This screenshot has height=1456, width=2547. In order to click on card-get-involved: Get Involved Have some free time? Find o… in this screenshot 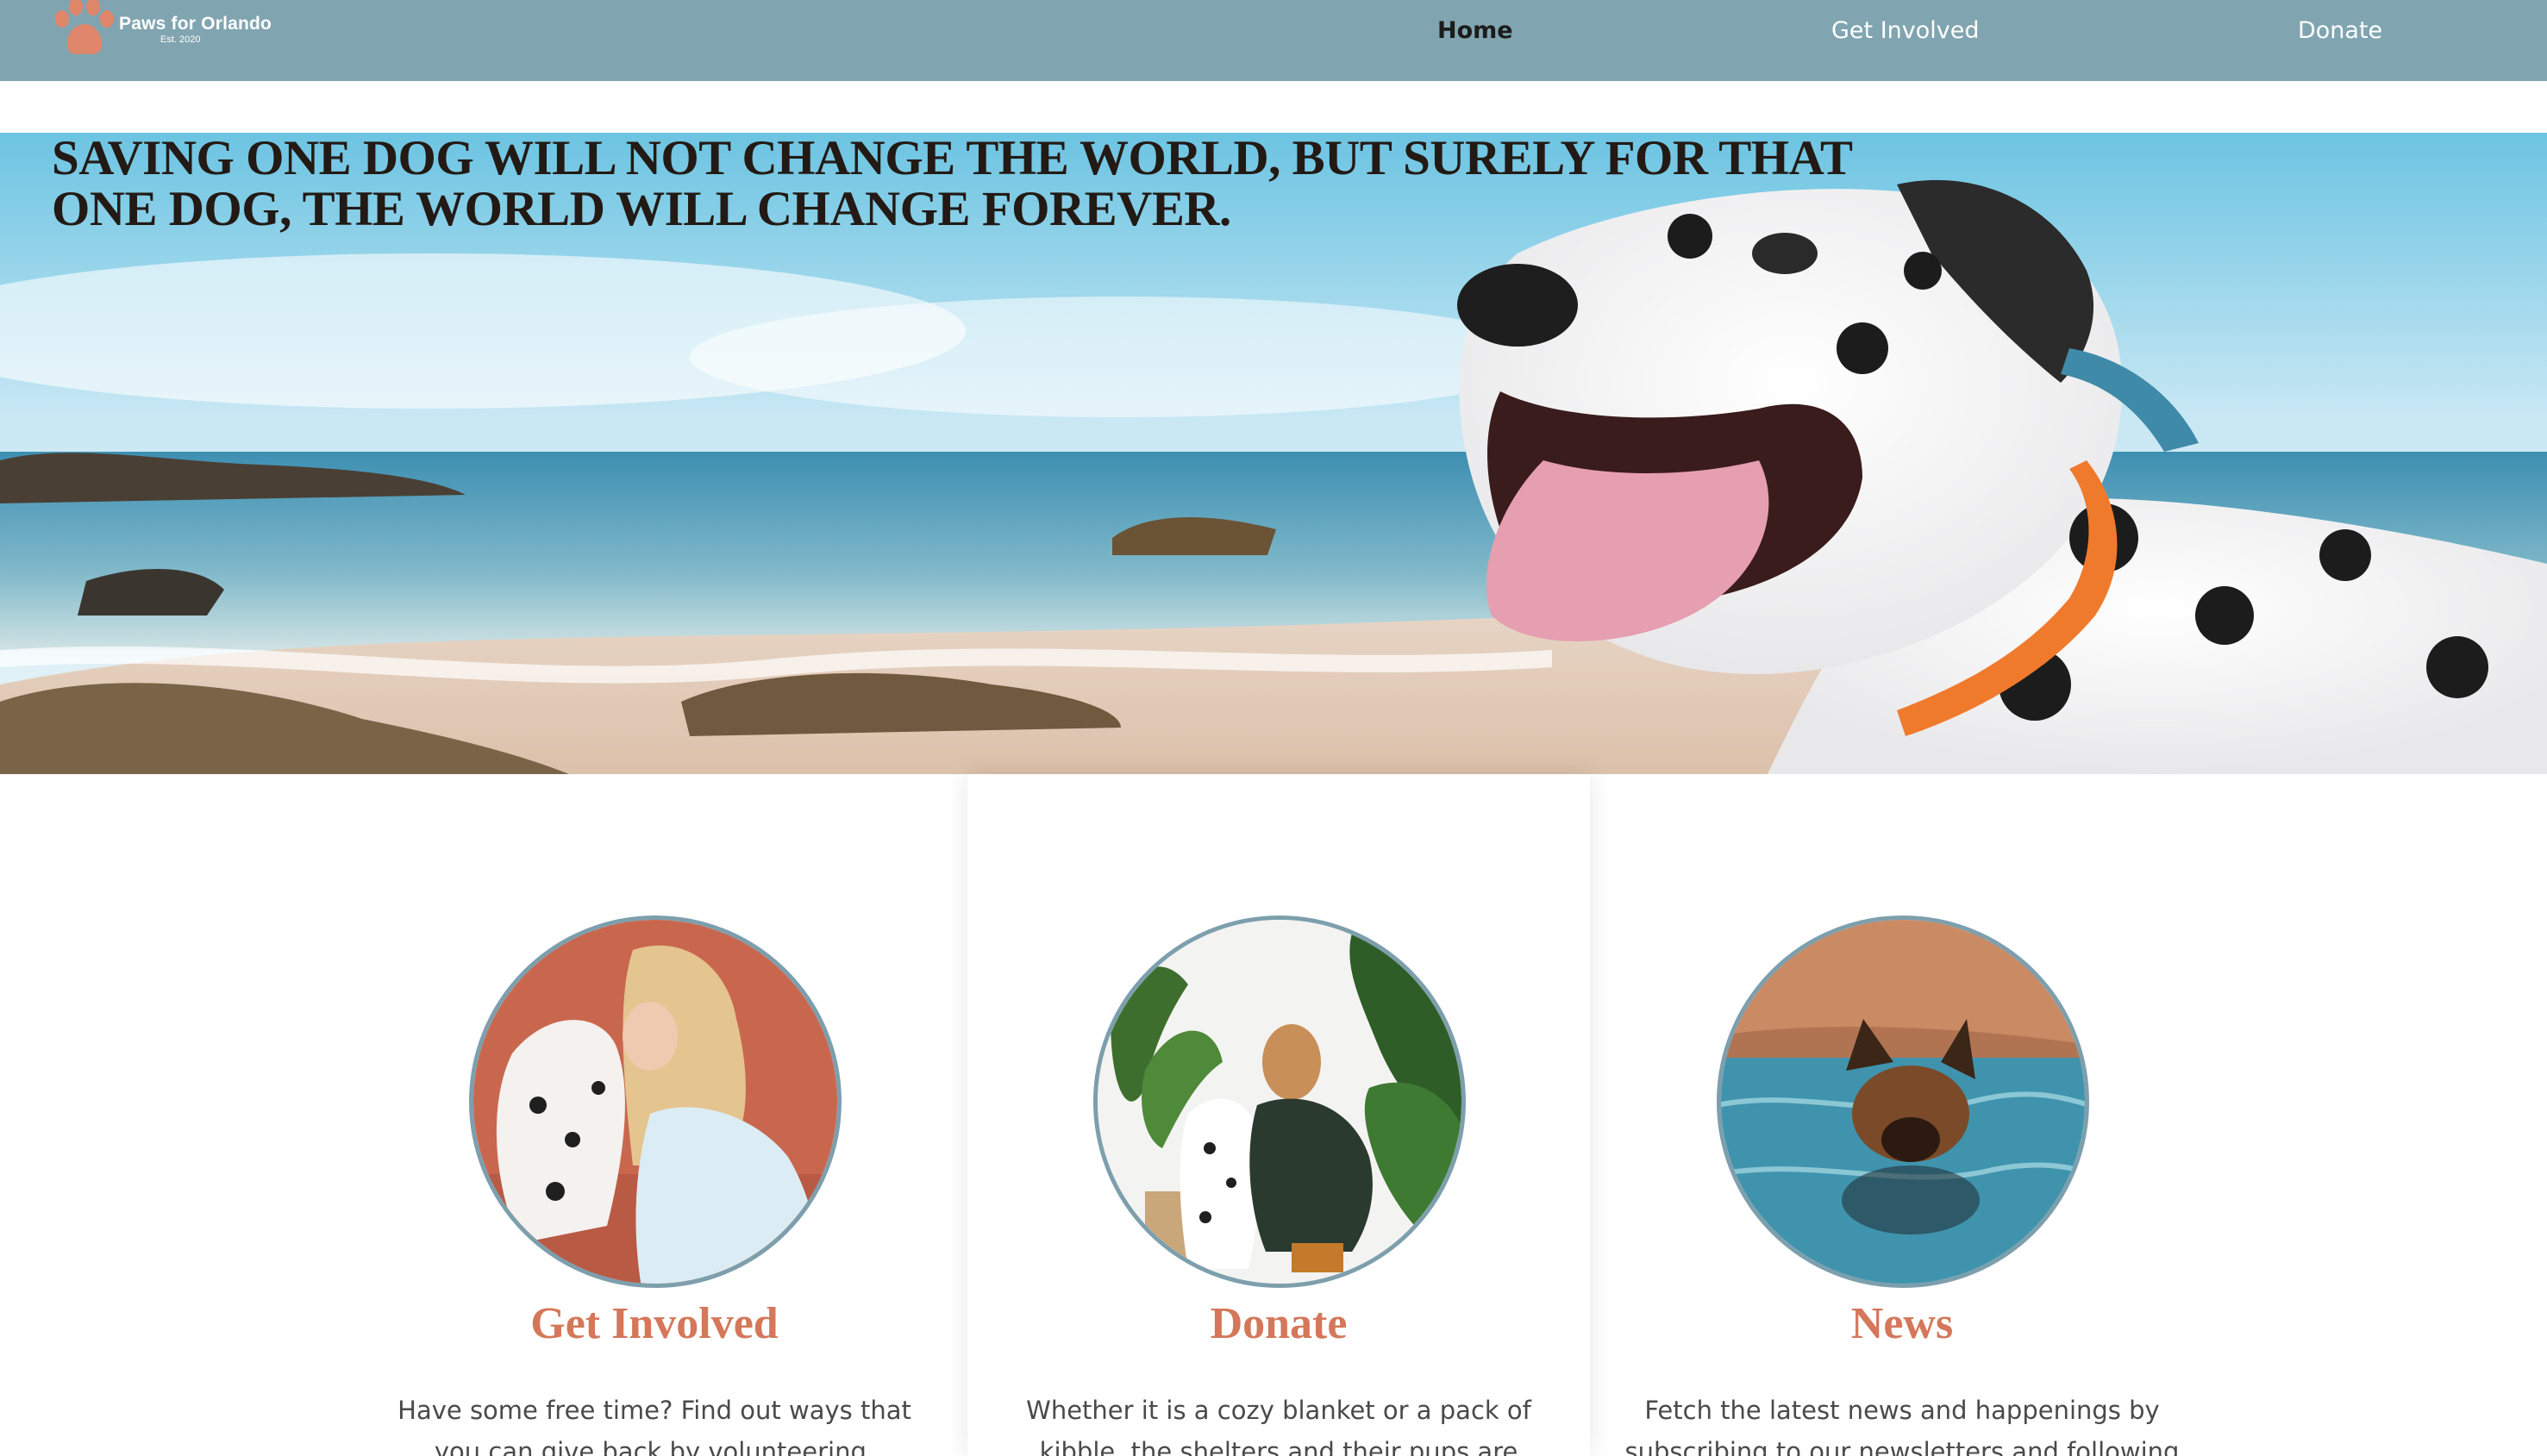, I will do `click(654, 1115)`.